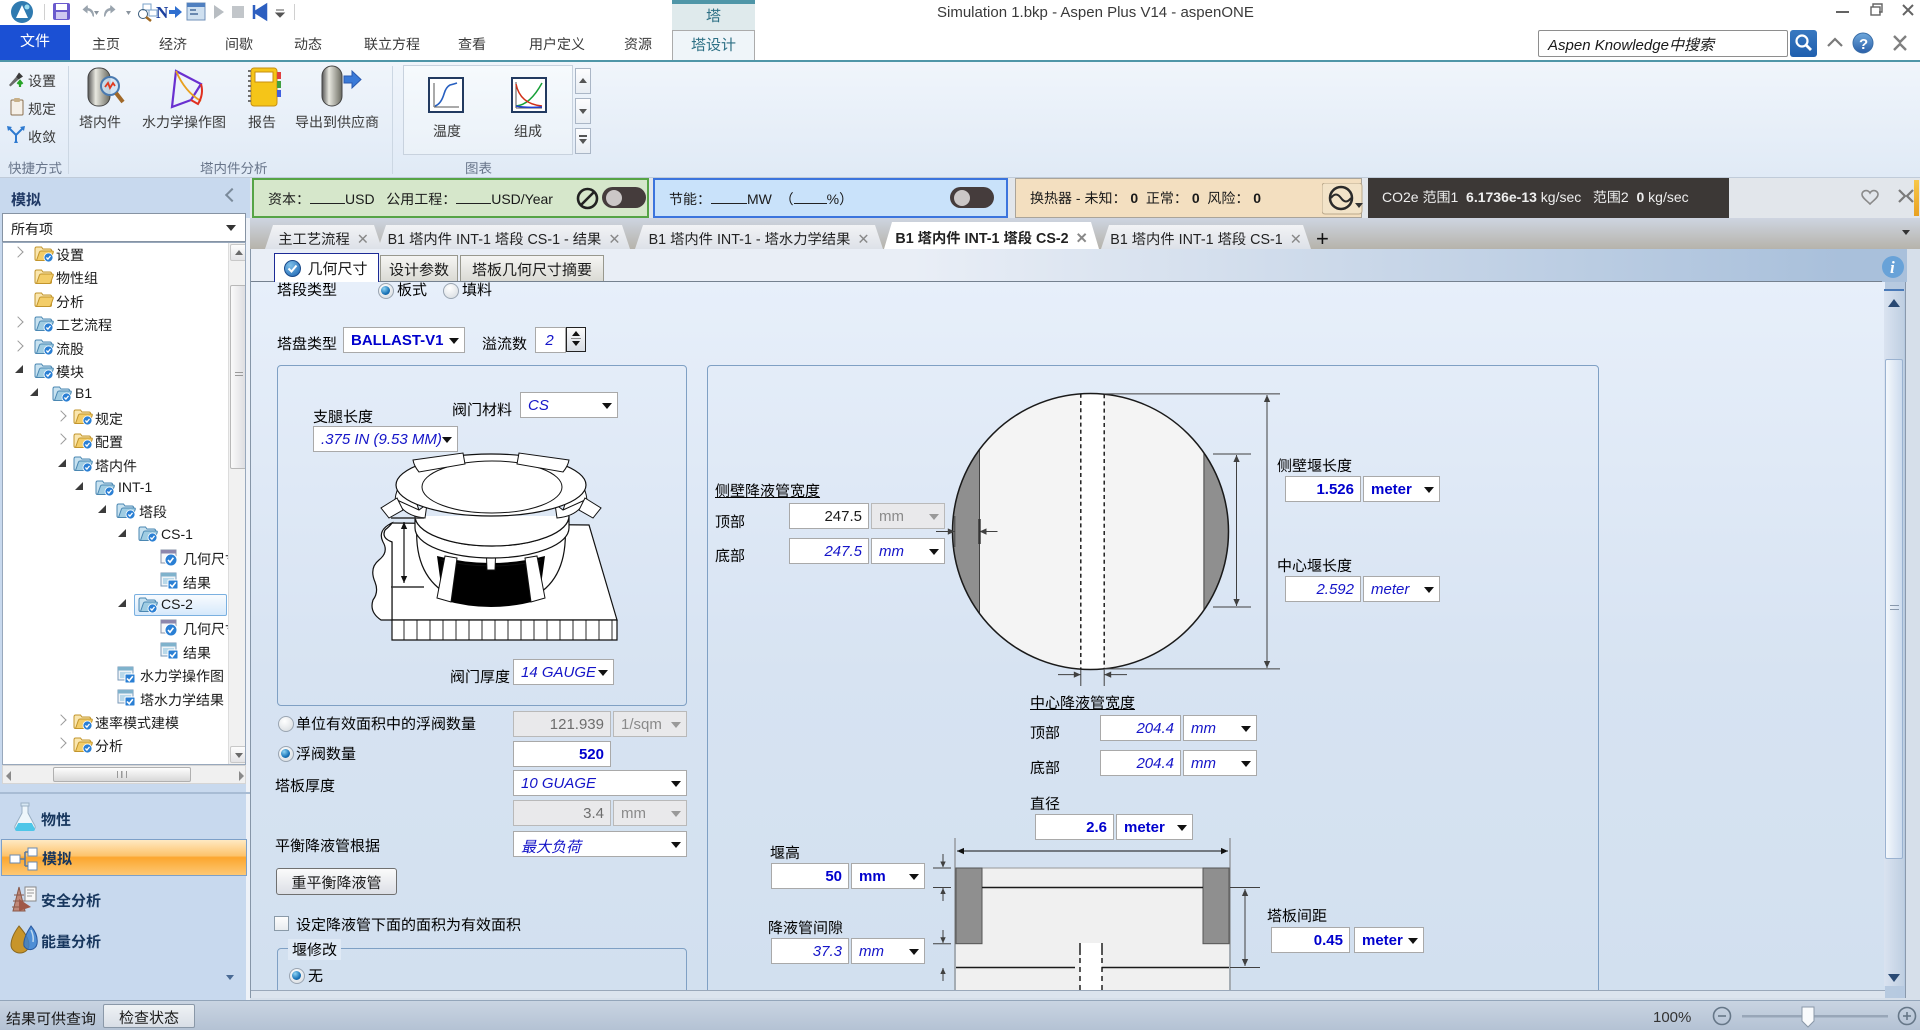 The height and width of the screenshot is (1030, 1920). What do you see at coordinates (1892, 267) in the screenshot?
I see `svg-text: i` at bounding box center [1892, 267].